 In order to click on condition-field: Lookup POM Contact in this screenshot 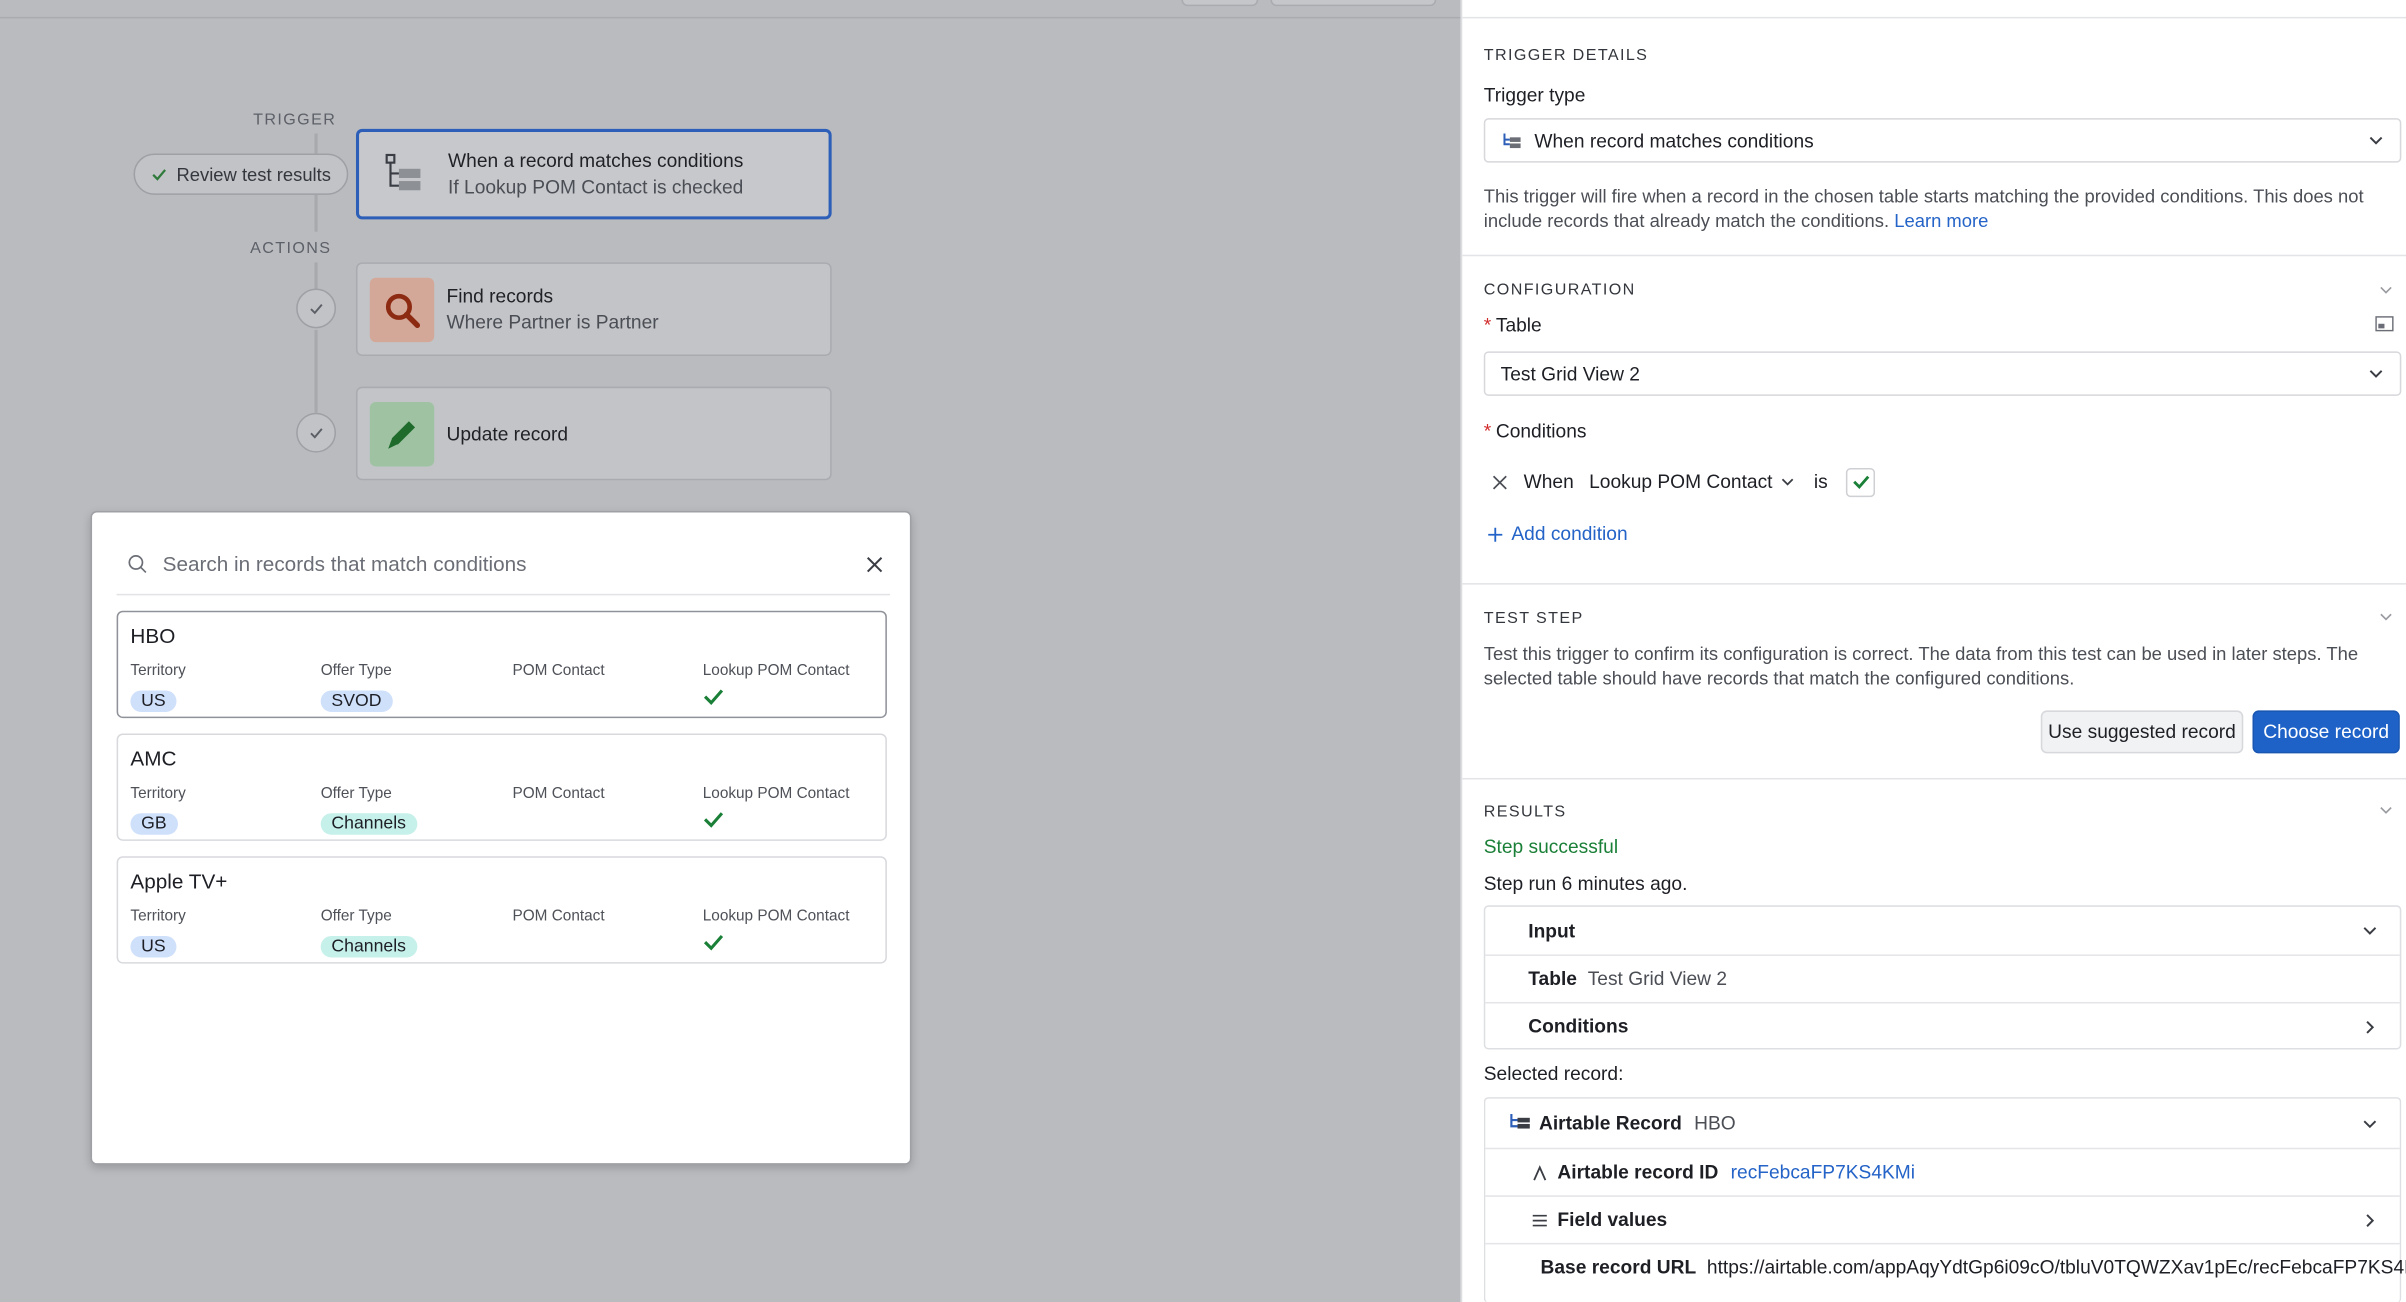, I will do `click(1681, 482)`.